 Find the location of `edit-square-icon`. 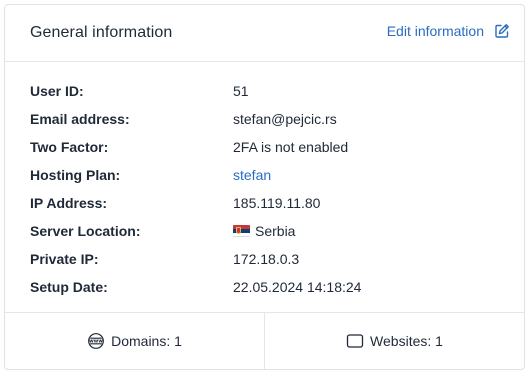

edit-square-icon is located at coordinates (502, 31).